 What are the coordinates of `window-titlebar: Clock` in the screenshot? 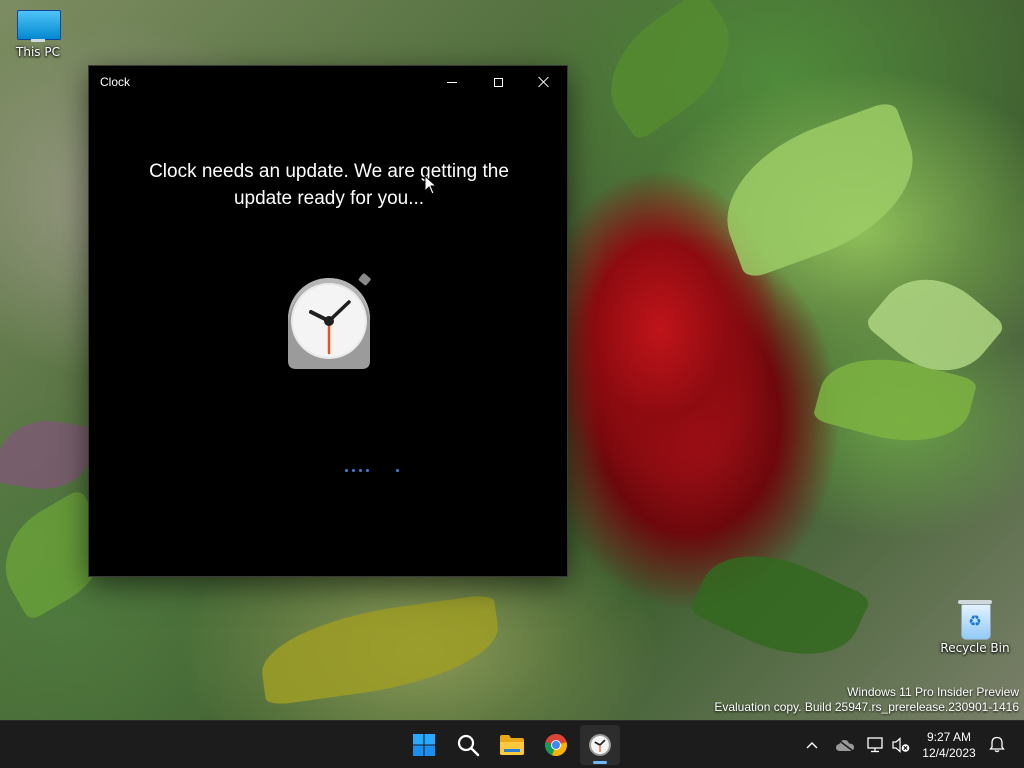 It's located at (328, 82).